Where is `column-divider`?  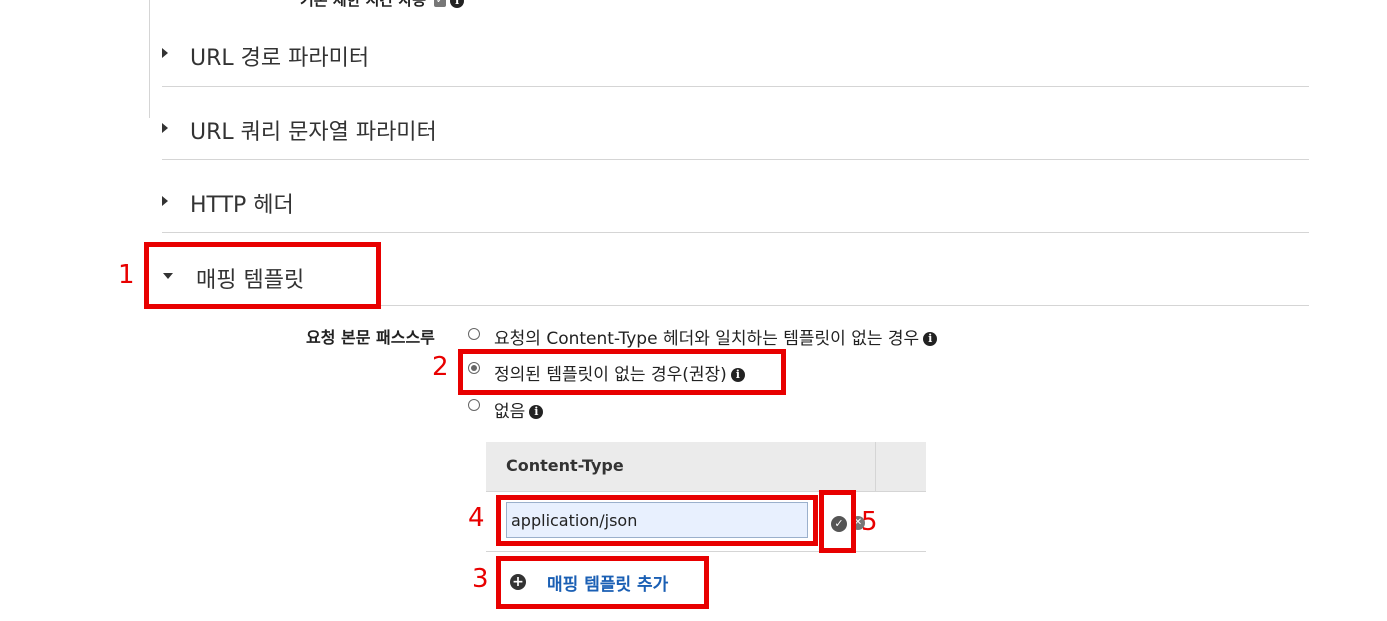 column-divider is located at coordinates (875, 466).